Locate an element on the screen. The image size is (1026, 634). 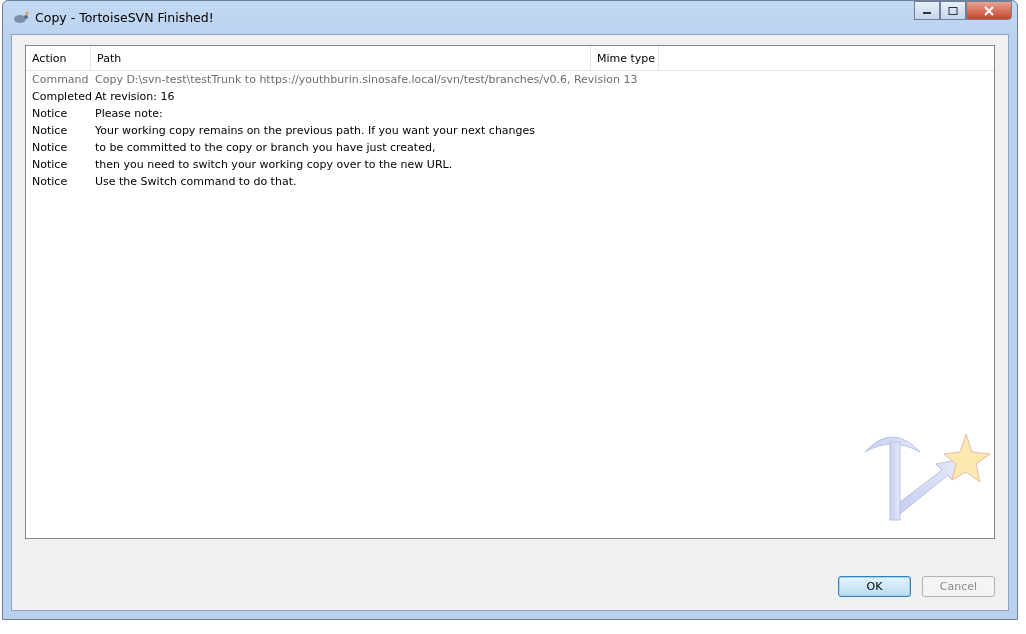
maximize-icon is located at coordinates (953, 10).